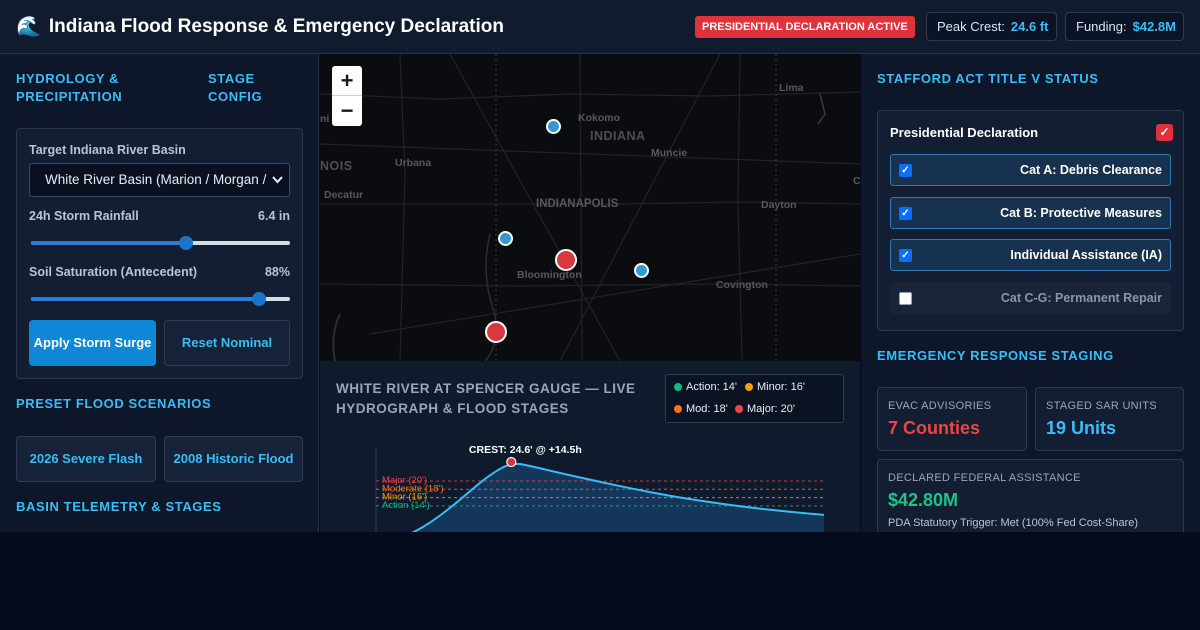 This screenshot has width=1200, height=630. Describe the element at coordinates (86, 459) in the screenshot. I see `scenario-2026-button: 2026 Severe Flash` at that location.